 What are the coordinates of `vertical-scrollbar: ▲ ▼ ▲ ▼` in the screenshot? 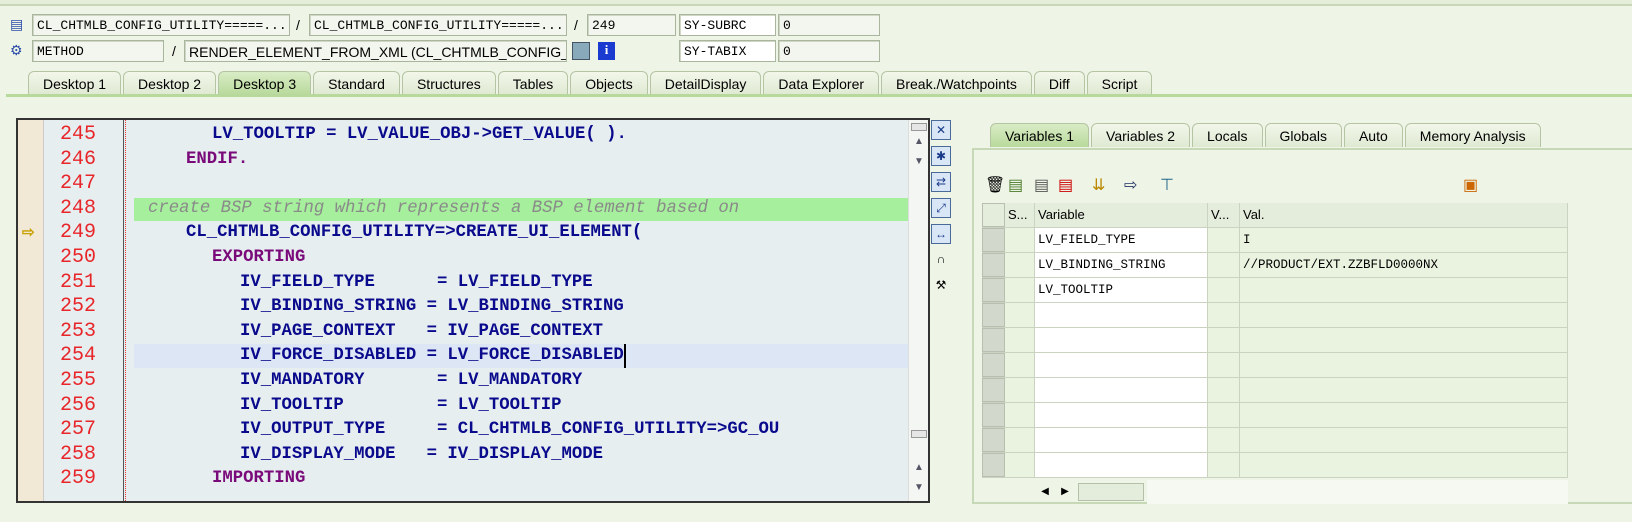 It's located at (918, 310).